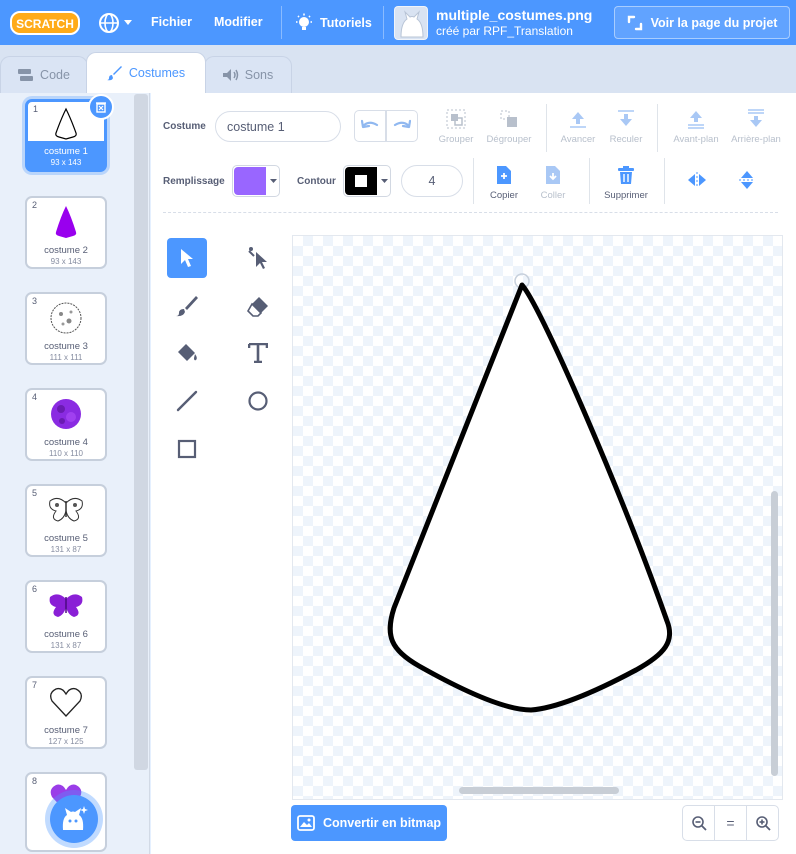 The image size is (796, 854). What do you see at coordinates (762, 823) in the screenshot?
I see `zoom-in-button` at bounding box center [762, 823].